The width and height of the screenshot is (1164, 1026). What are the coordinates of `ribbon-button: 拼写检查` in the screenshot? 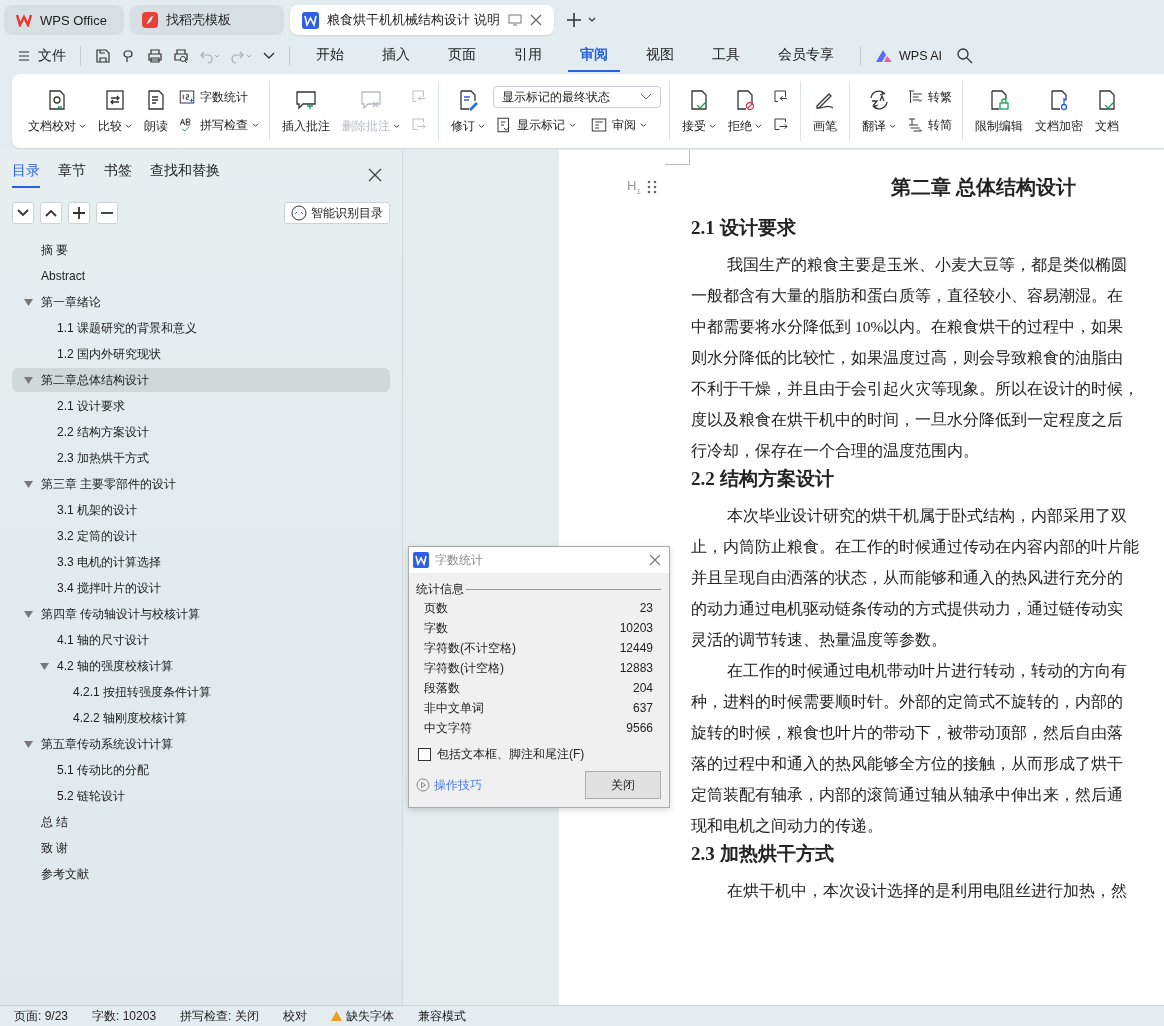 It's located at (218, 125).